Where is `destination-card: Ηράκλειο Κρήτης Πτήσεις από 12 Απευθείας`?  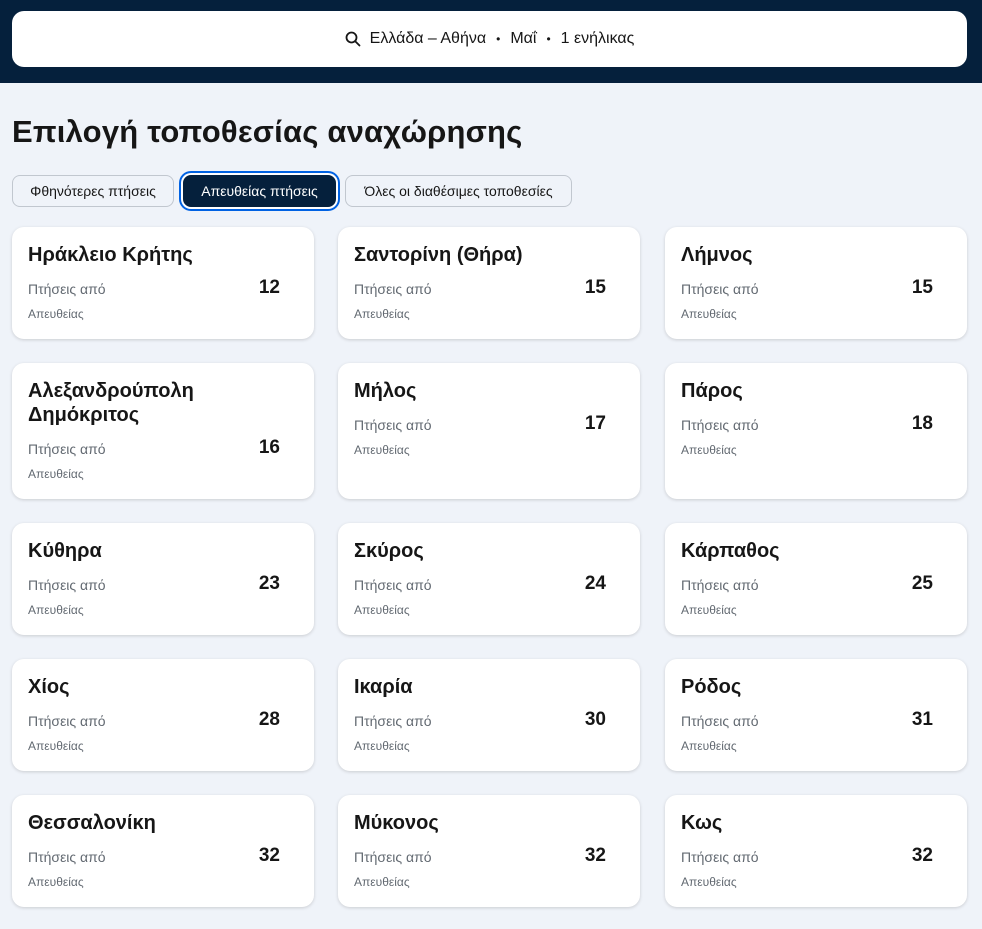 destination-card: Ηράκλειο Κρήτης Πτήσεις από 12 Απευθείας is located at coordinates (163, 283).